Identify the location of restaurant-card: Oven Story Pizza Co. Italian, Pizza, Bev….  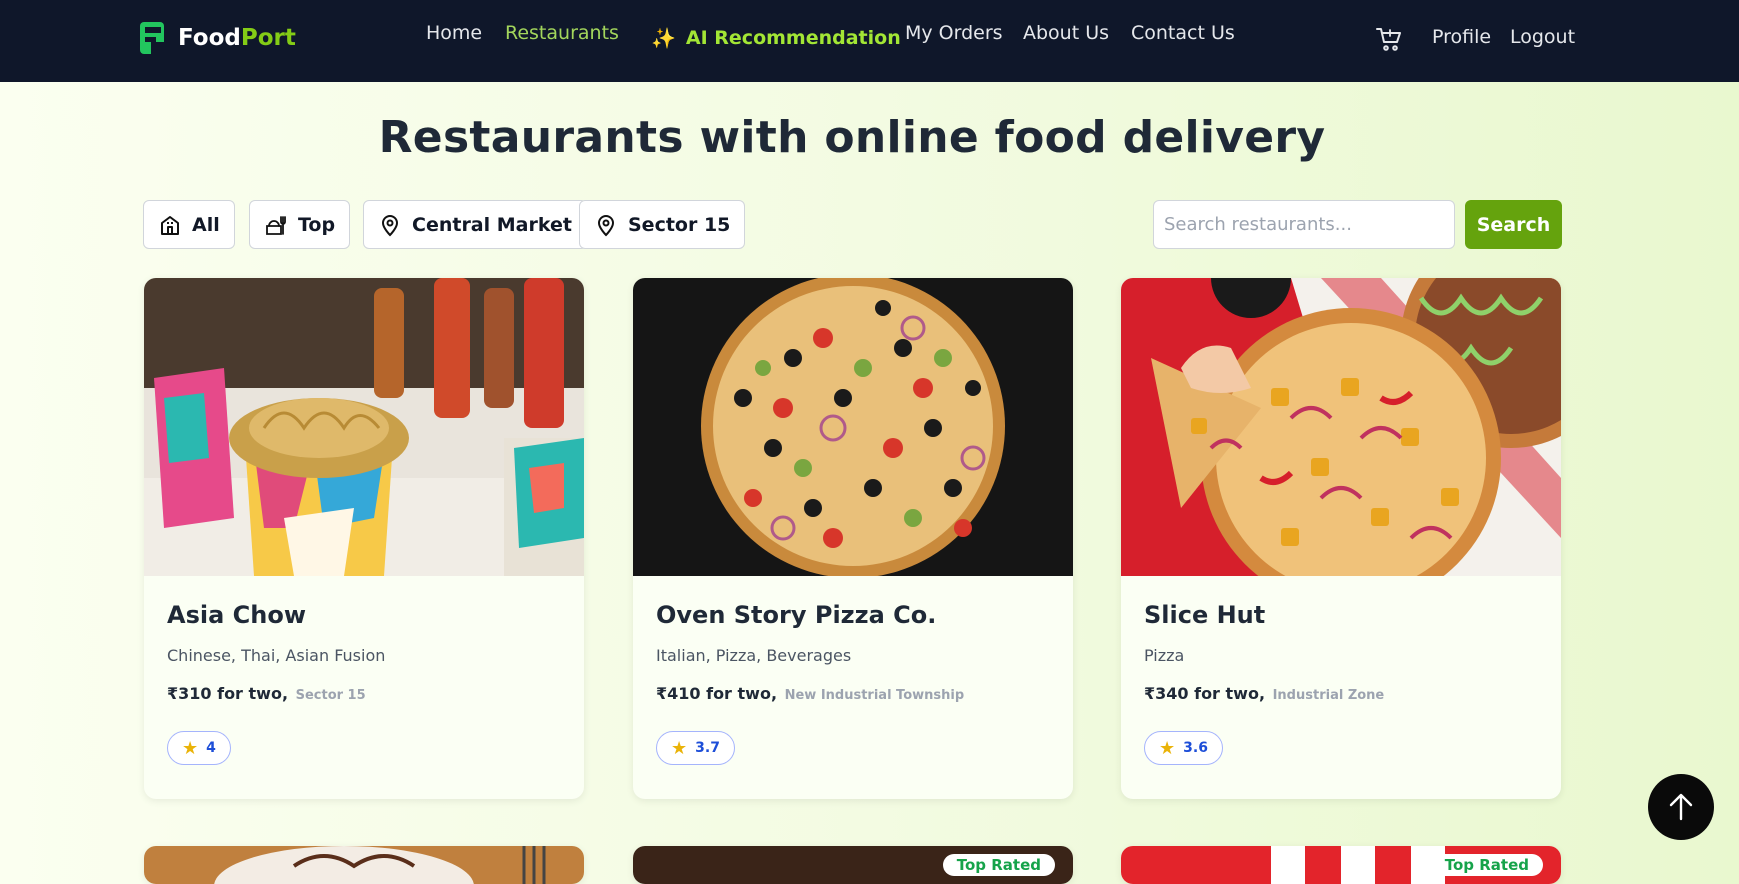
(853, 538).